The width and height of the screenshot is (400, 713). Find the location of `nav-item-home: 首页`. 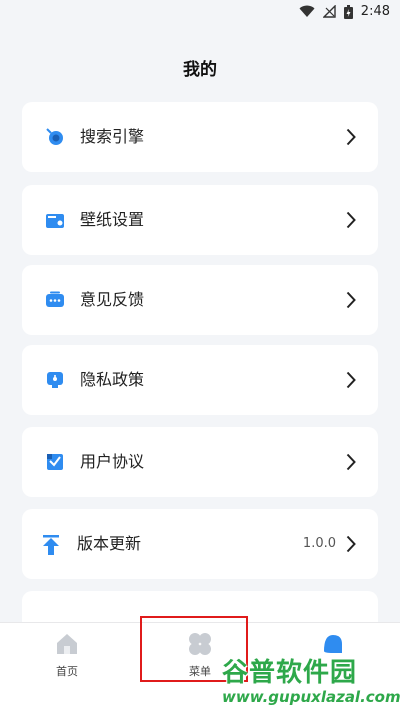

nav-item-home: 首页 is located at coordinates (67, 655).